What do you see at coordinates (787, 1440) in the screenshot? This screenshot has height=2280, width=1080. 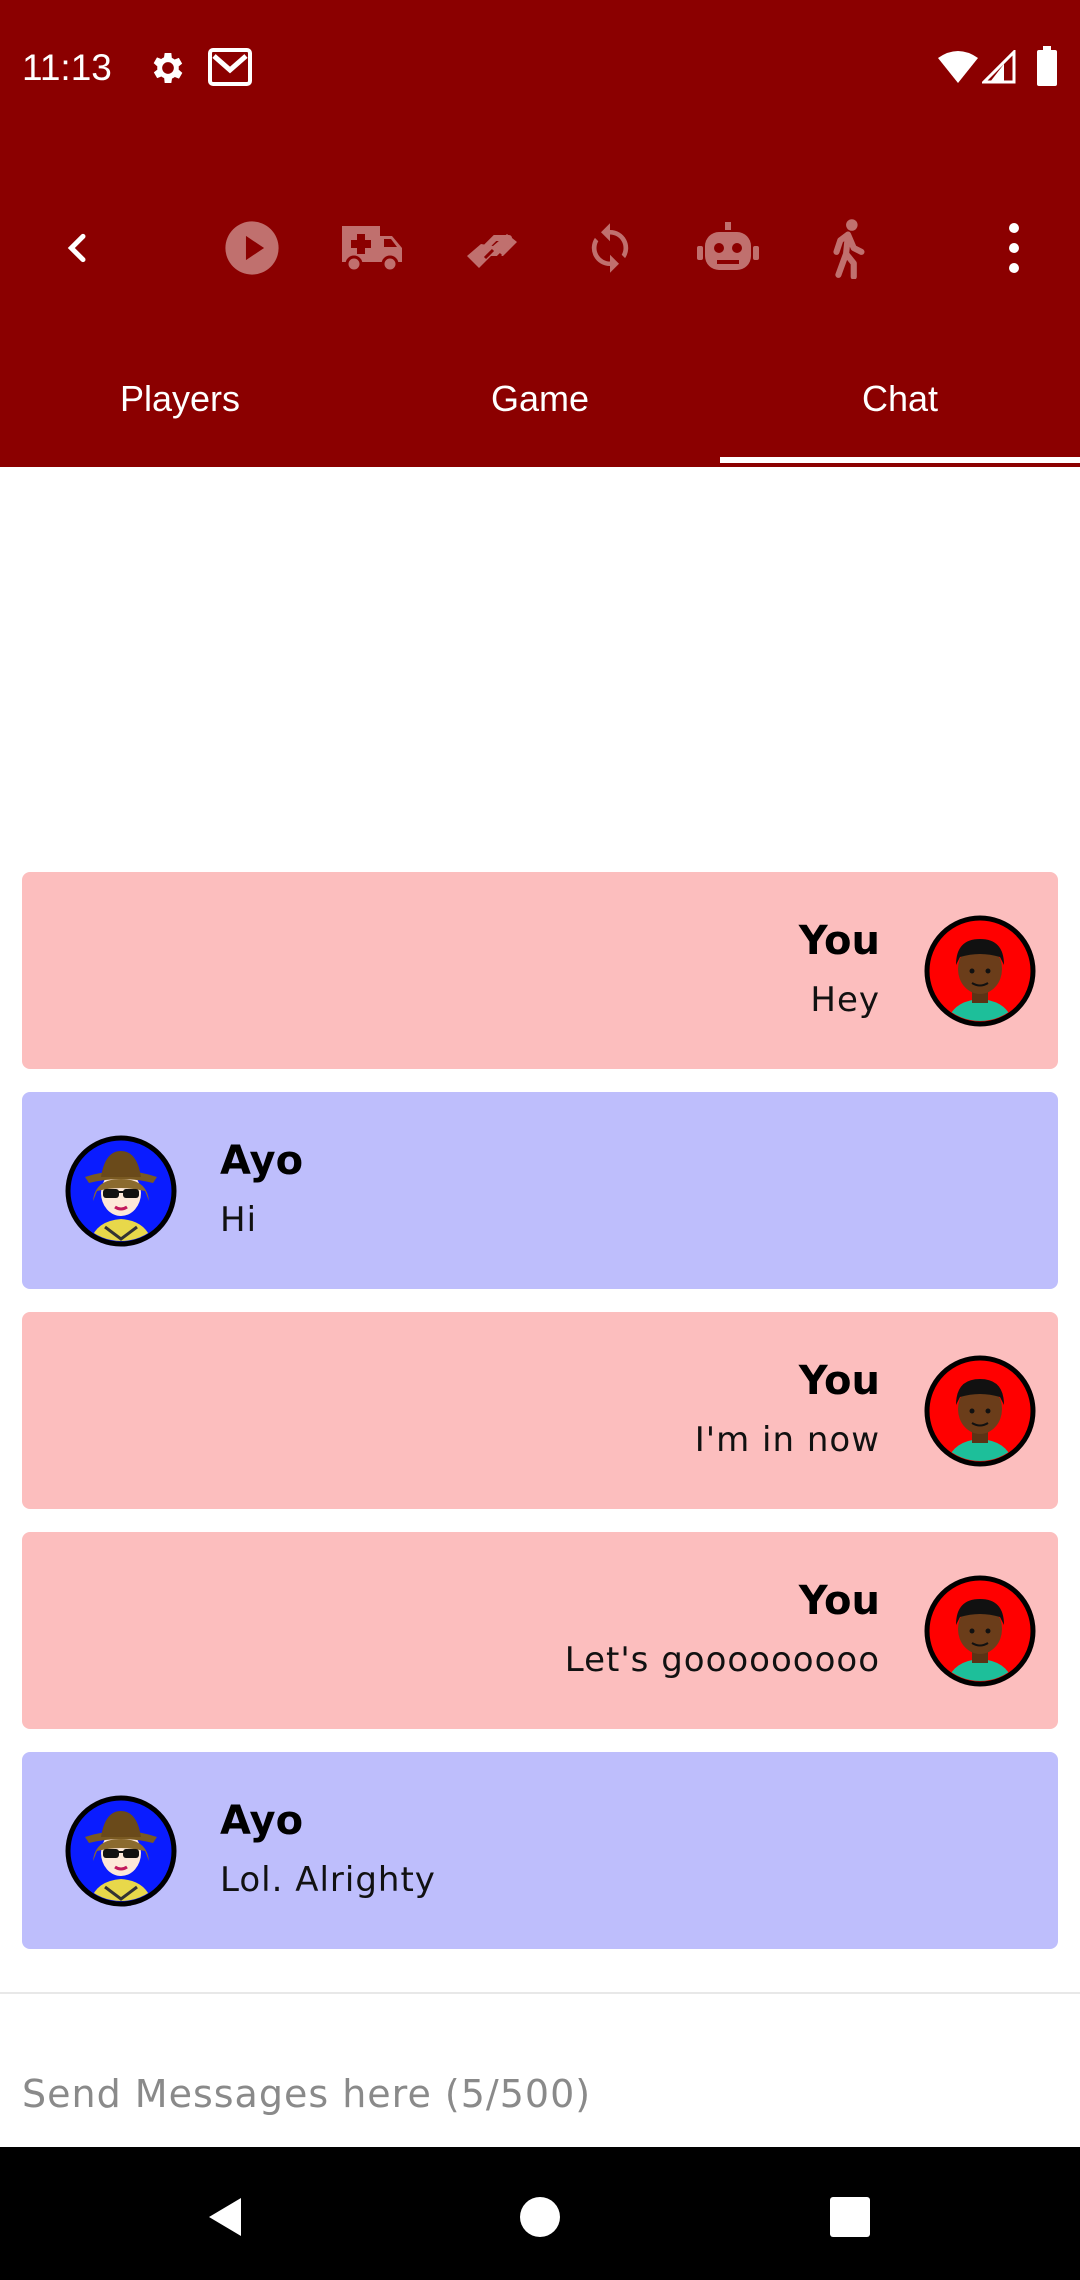 I see `message-text: I'm in now` at bounding box center [787, 1440].